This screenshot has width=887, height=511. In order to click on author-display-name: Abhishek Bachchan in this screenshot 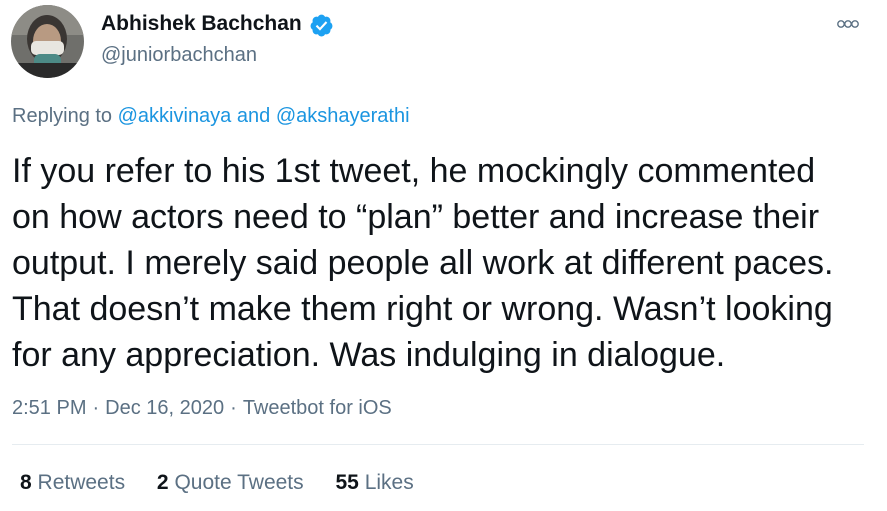, I will do `click(201, 24)`.